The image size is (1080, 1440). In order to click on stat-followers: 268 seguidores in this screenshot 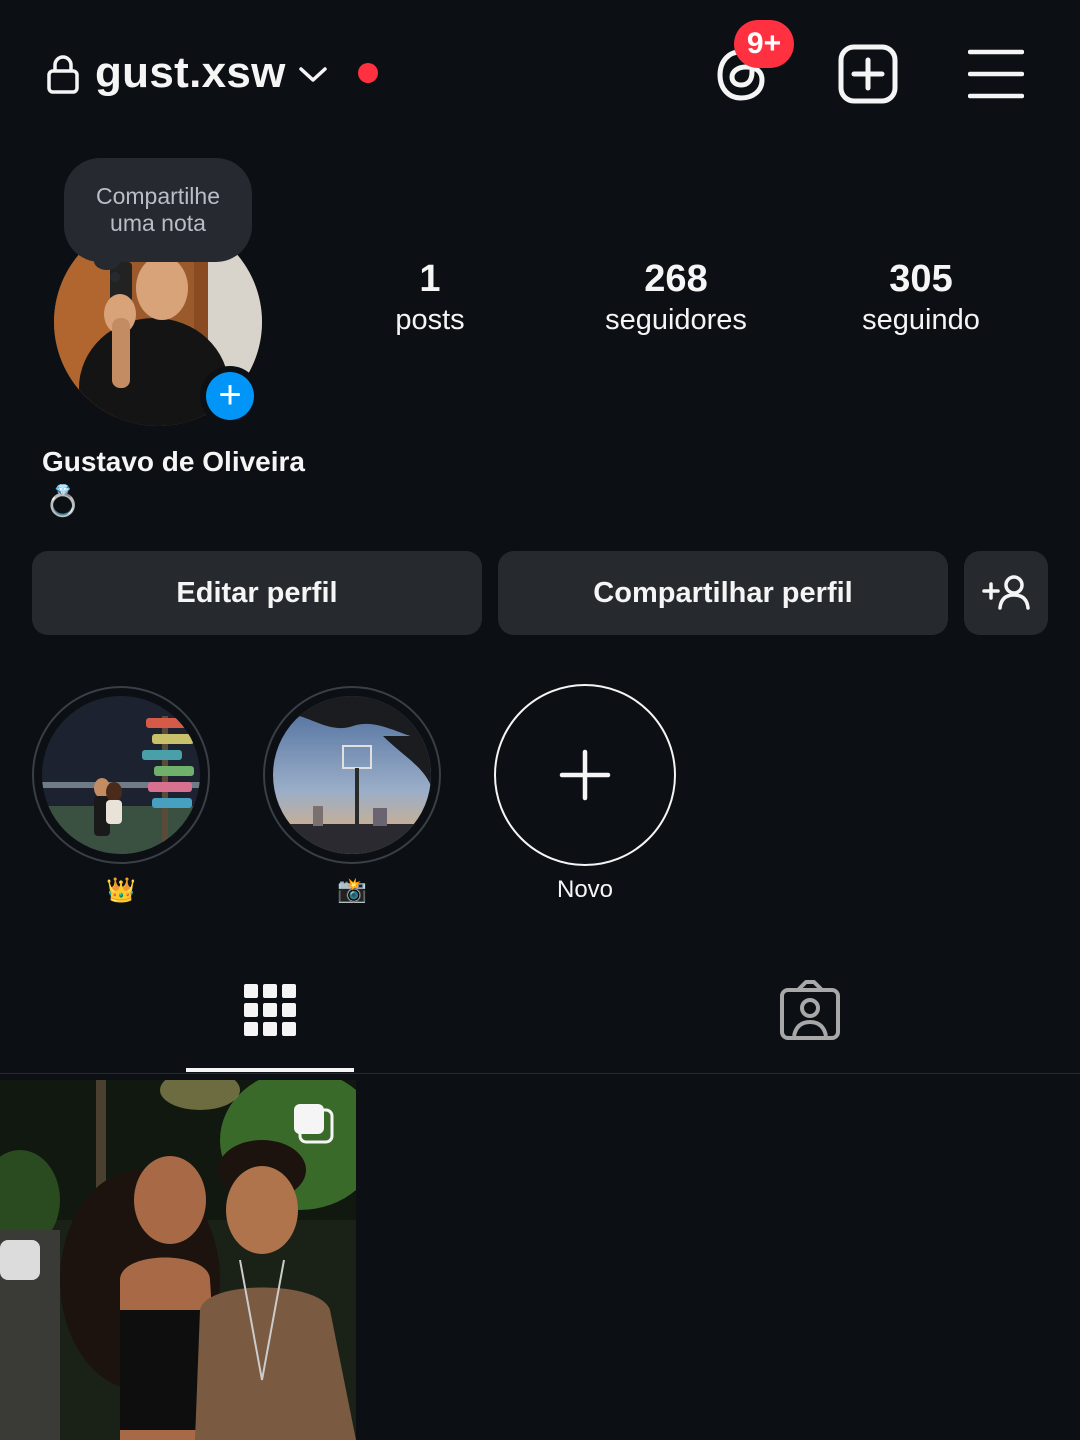, I will do `click(676, 297)`.